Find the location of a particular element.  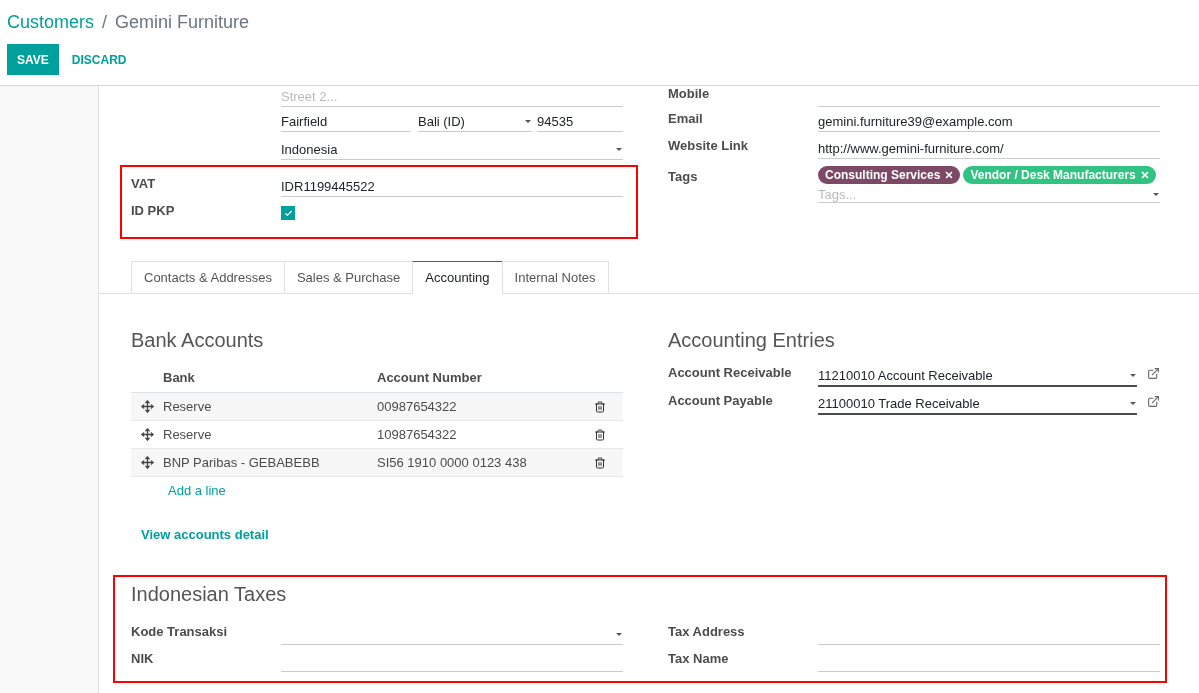

table-cell-text: 10987654322 is located at coordinates (417, 434).